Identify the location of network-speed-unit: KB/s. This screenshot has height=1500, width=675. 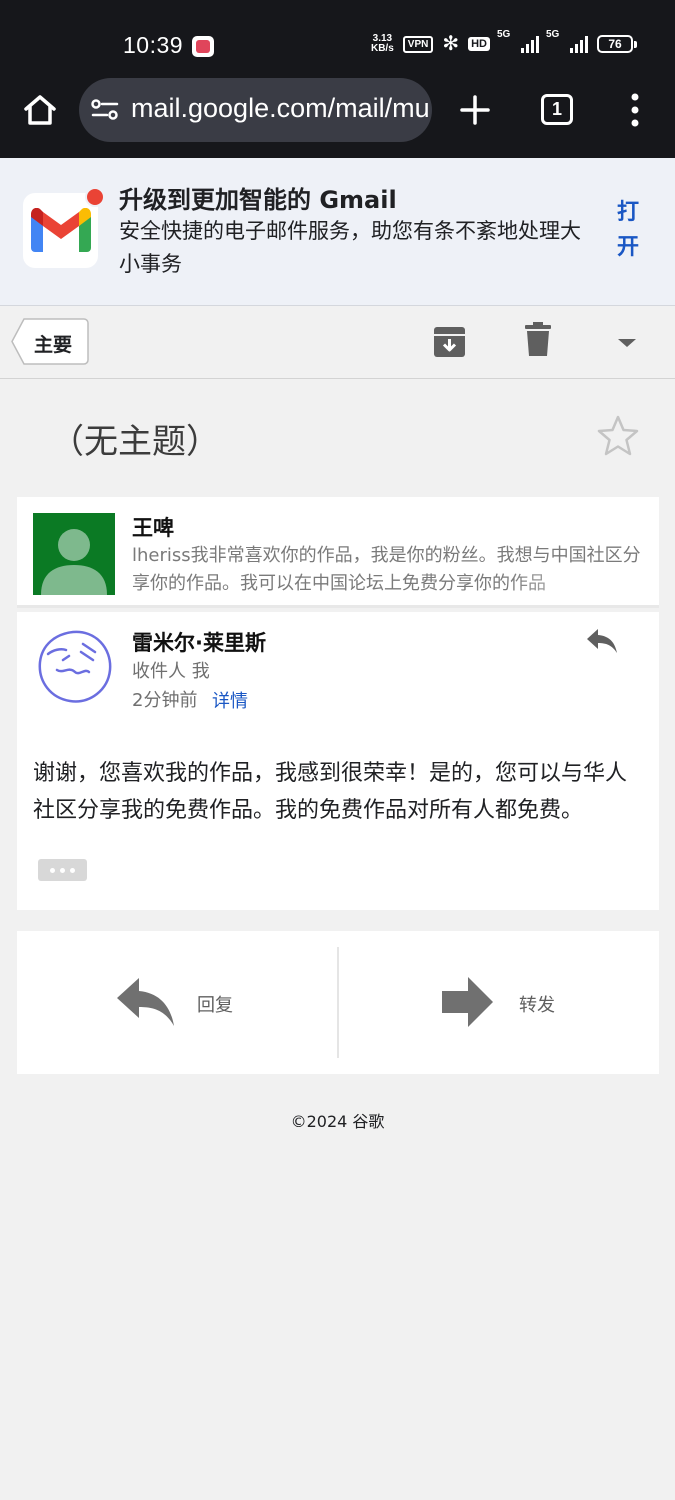
(382, 48).